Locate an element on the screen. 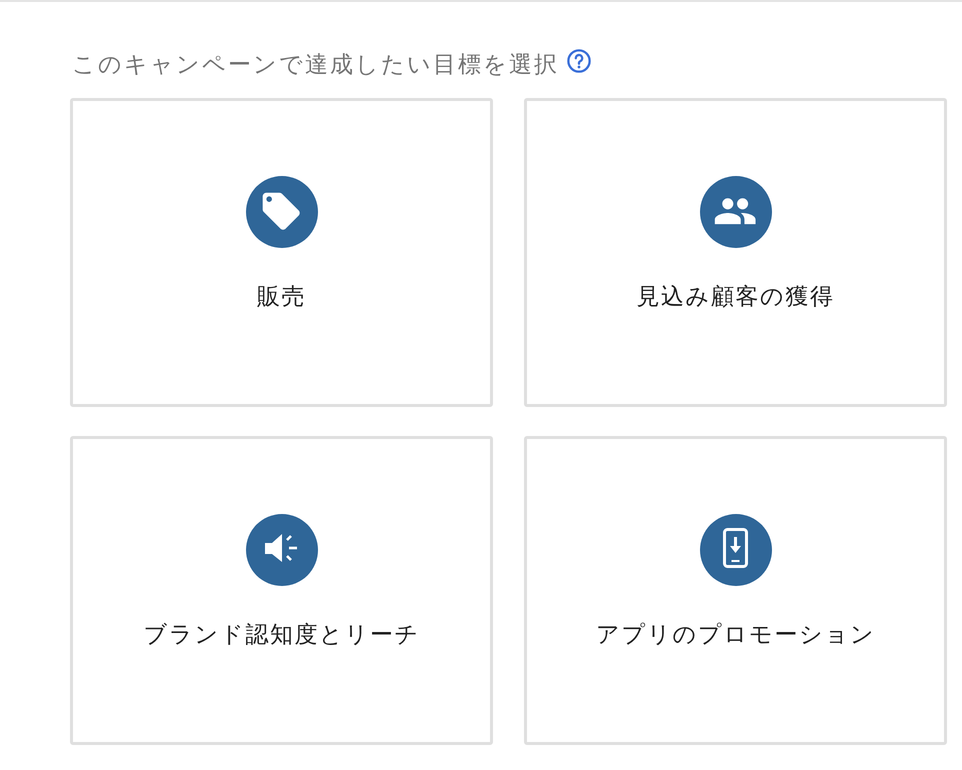  tag-icon is located at coordinates (282, 212).